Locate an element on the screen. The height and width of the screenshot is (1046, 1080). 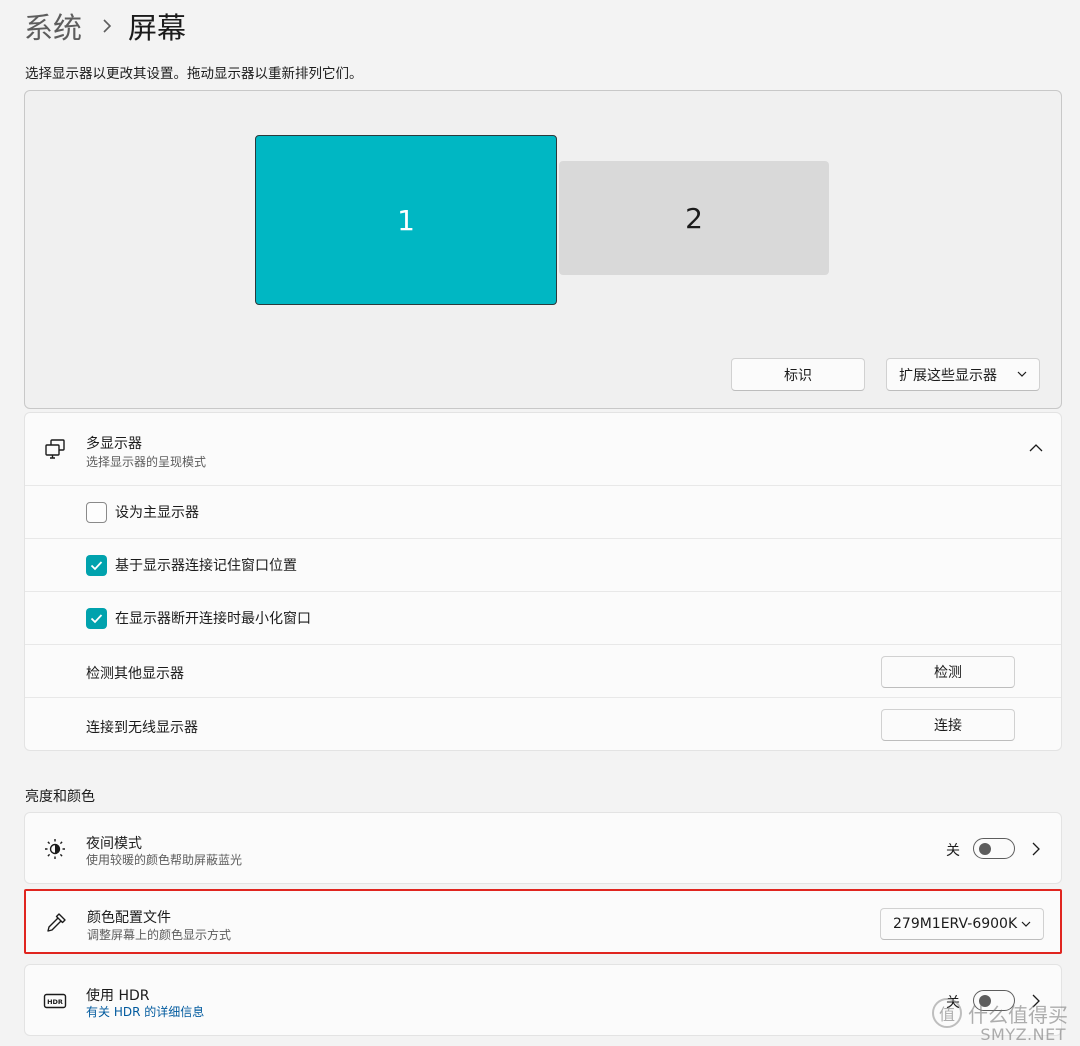
watermark: 值 什么值得买 is located at coordinates (1000, 1013).